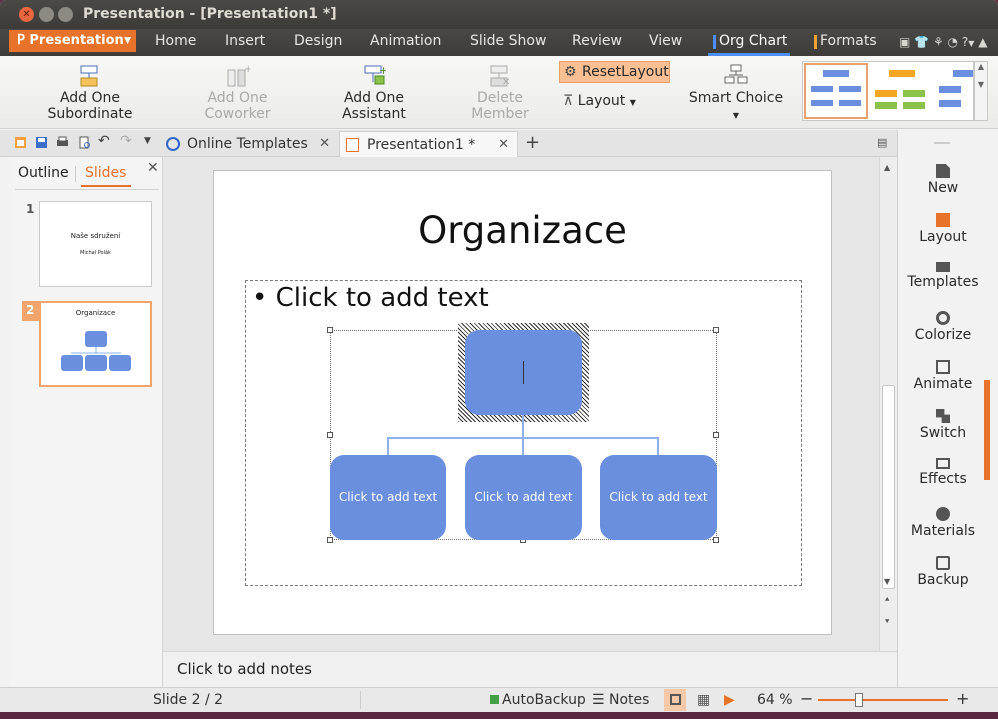  What do you see at coordinates (522, 230) in the screenshot?
I see `slide-title: Organizace` at bounding box center [522, 230].